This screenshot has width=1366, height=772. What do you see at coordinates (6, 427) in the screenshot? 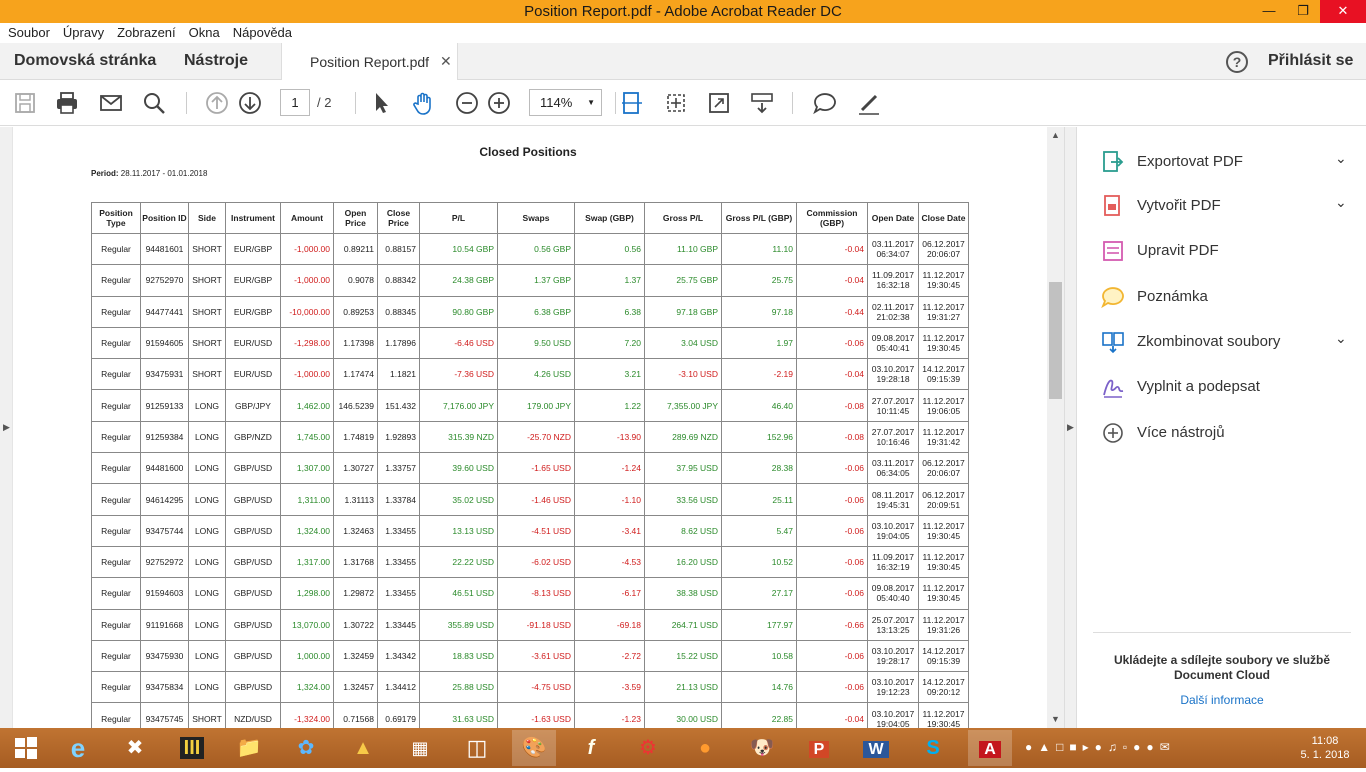
I see `left-panel-toggle: ▶` at bounding box center [6, 427].